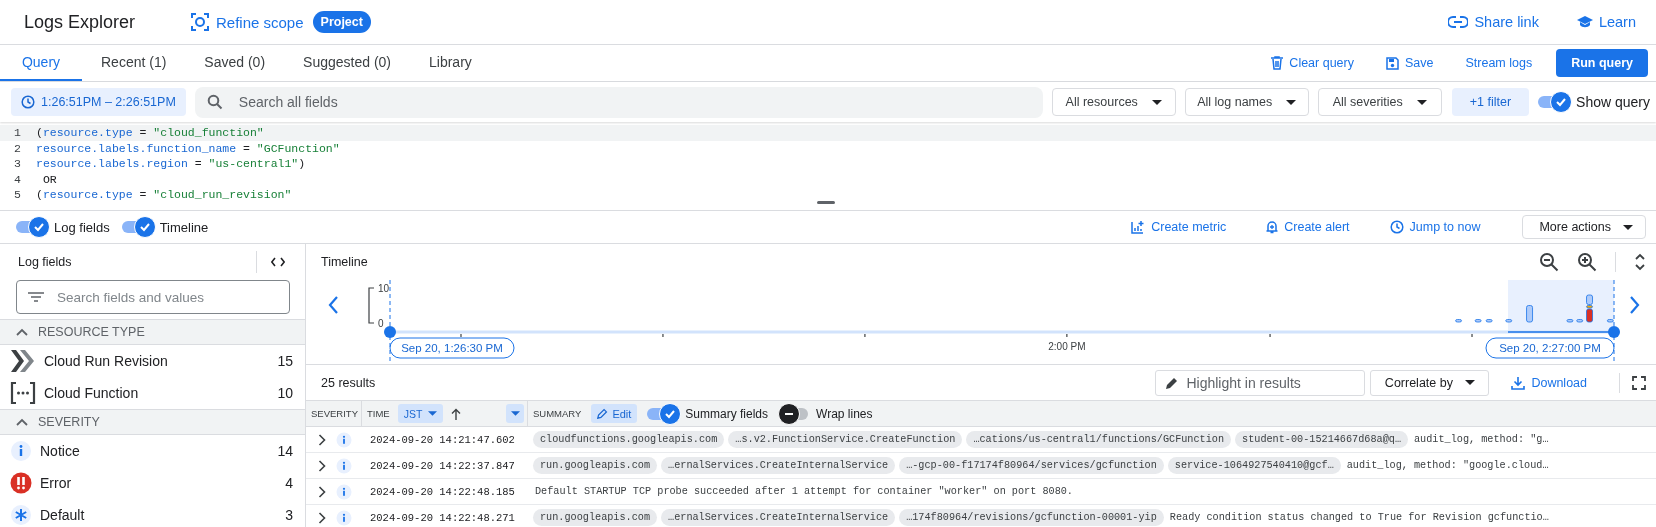  I want to click on graduation-cap-icon, so click(1584, 22).